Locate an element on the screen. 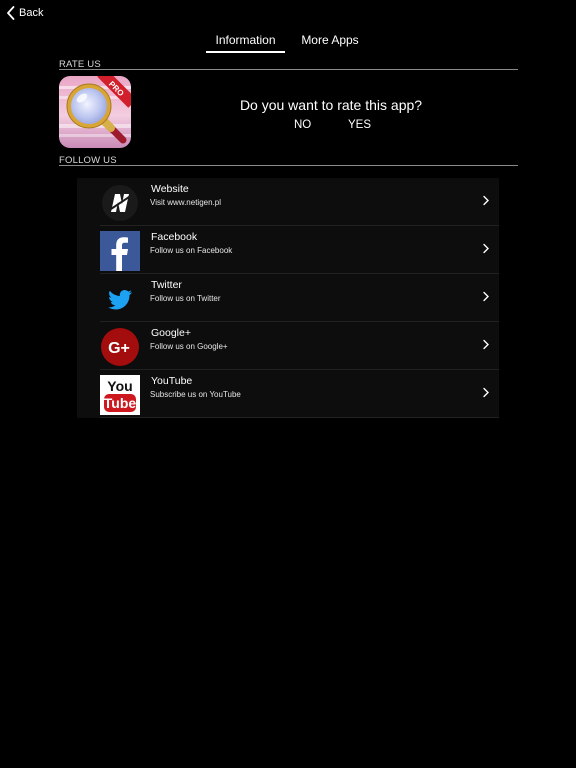 The image size is (576, 768). list-item-title: Google+ is located at coordinates (171, 333).